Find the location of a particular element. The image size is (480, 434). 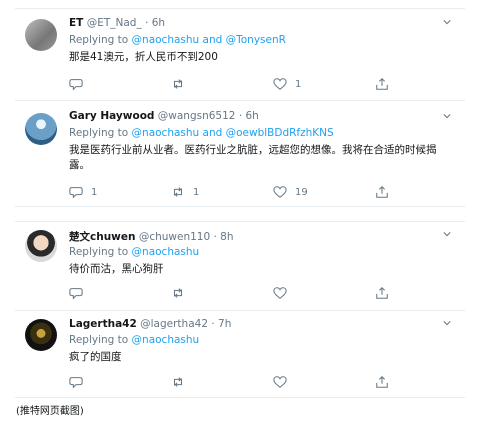

reply-count: 1 is located at coordinates (94, 192).